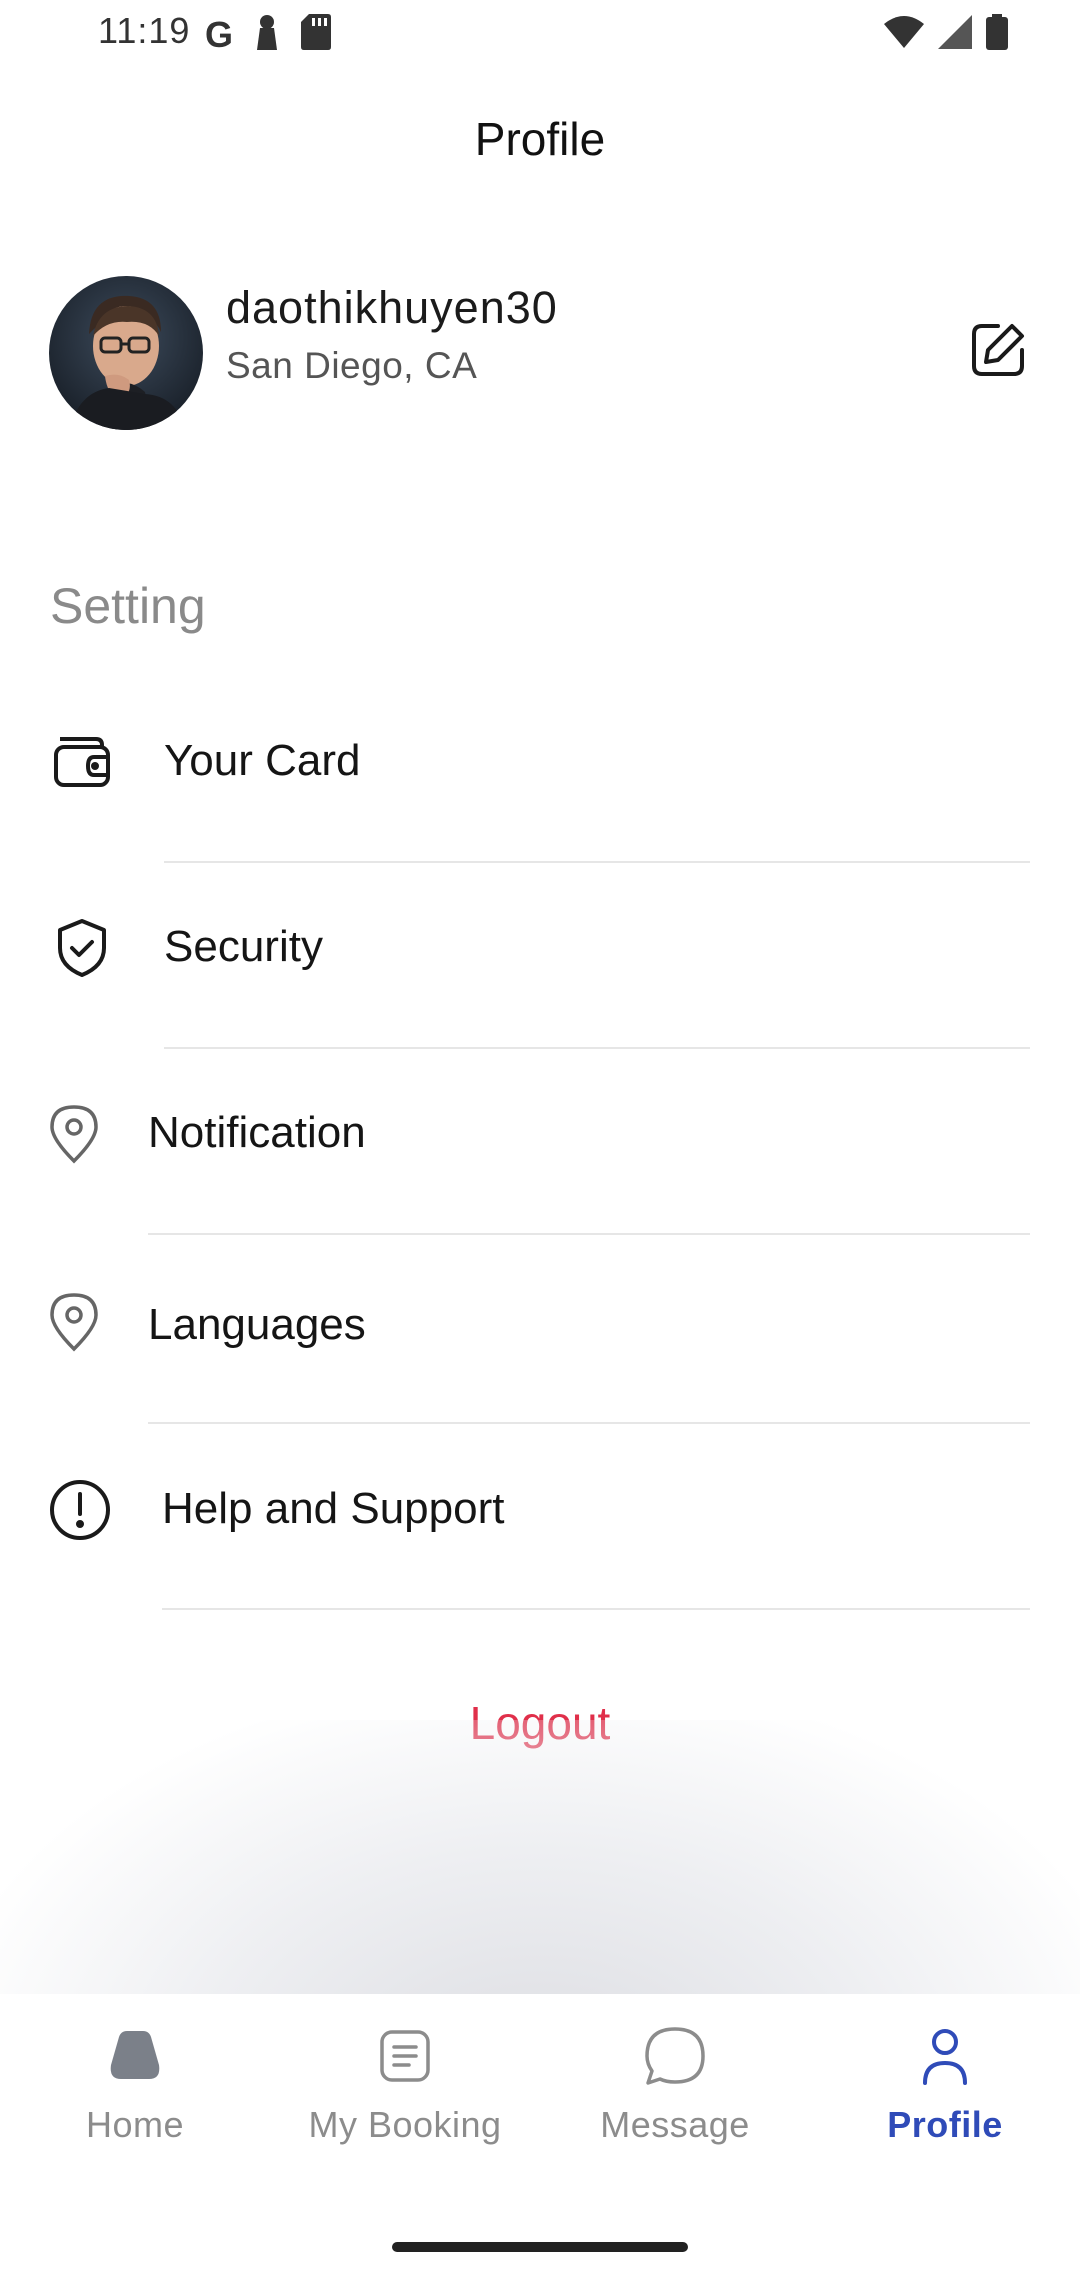  Describe the element at coordinates (540, 1513) in the screenshot. I see `settings-item-help-and-support: Help and Support` at that location.